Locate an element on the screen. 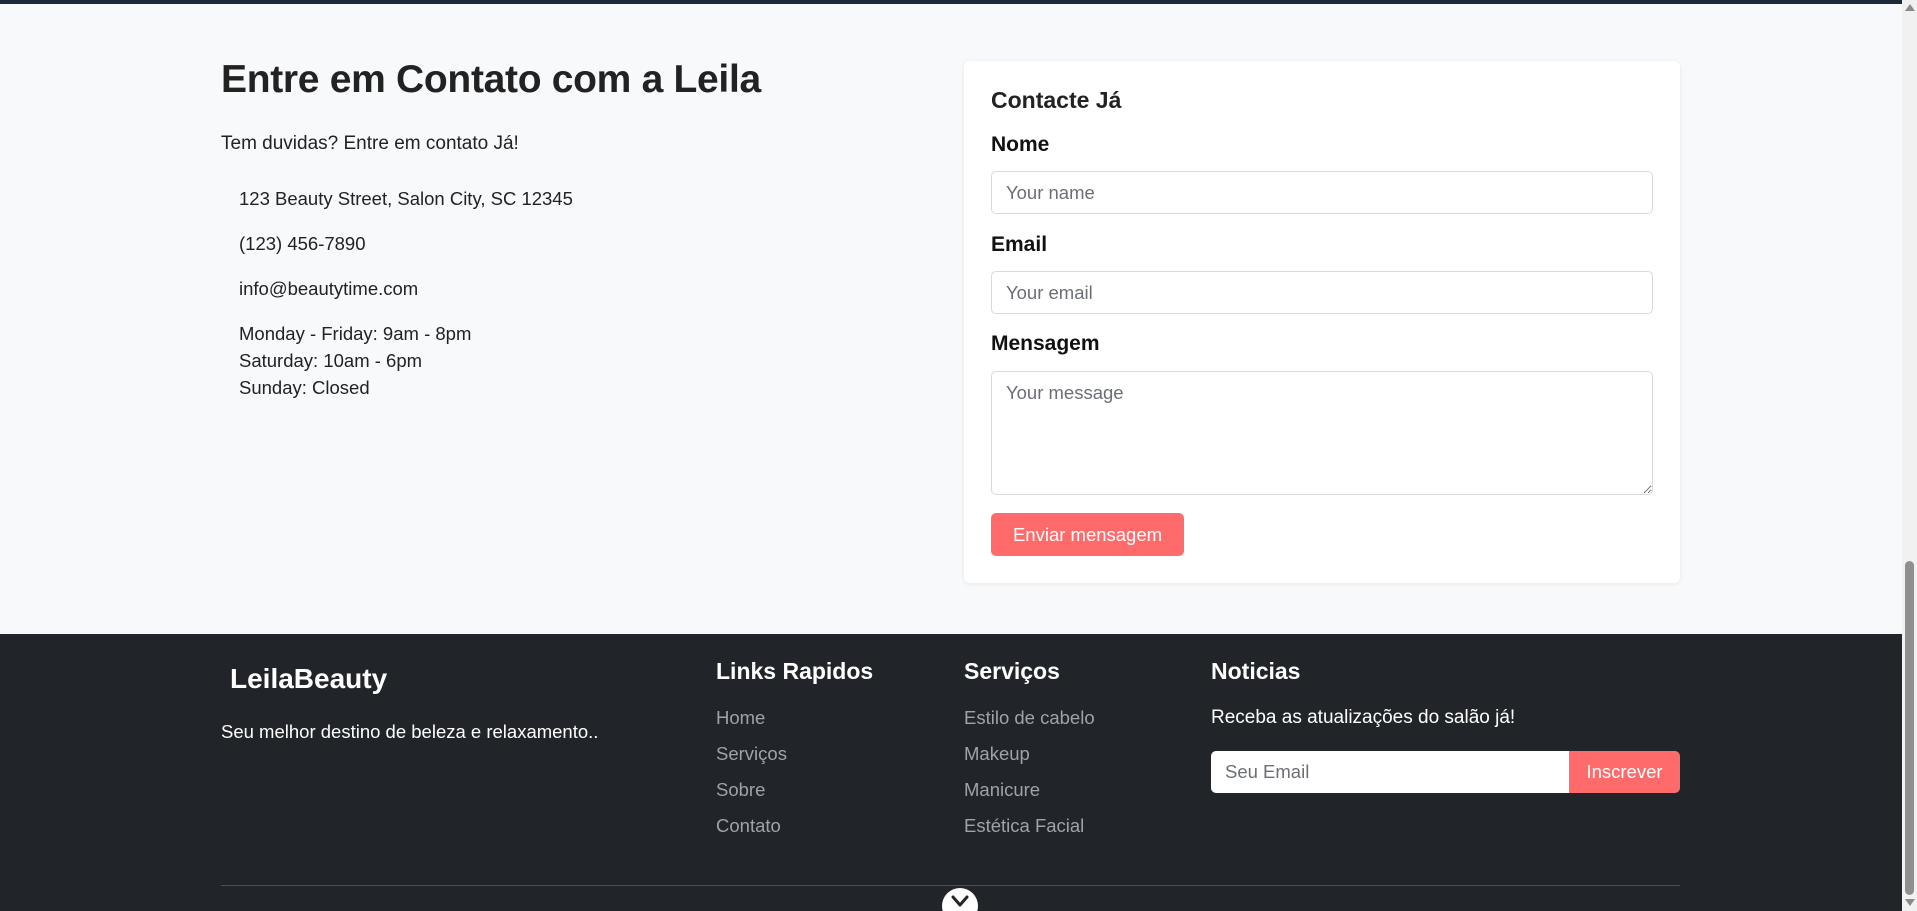 The image size is (1917, 911). contact-subtitle: Tem duvidas? Entre em contato Já! is located at coordinates (370, 143).